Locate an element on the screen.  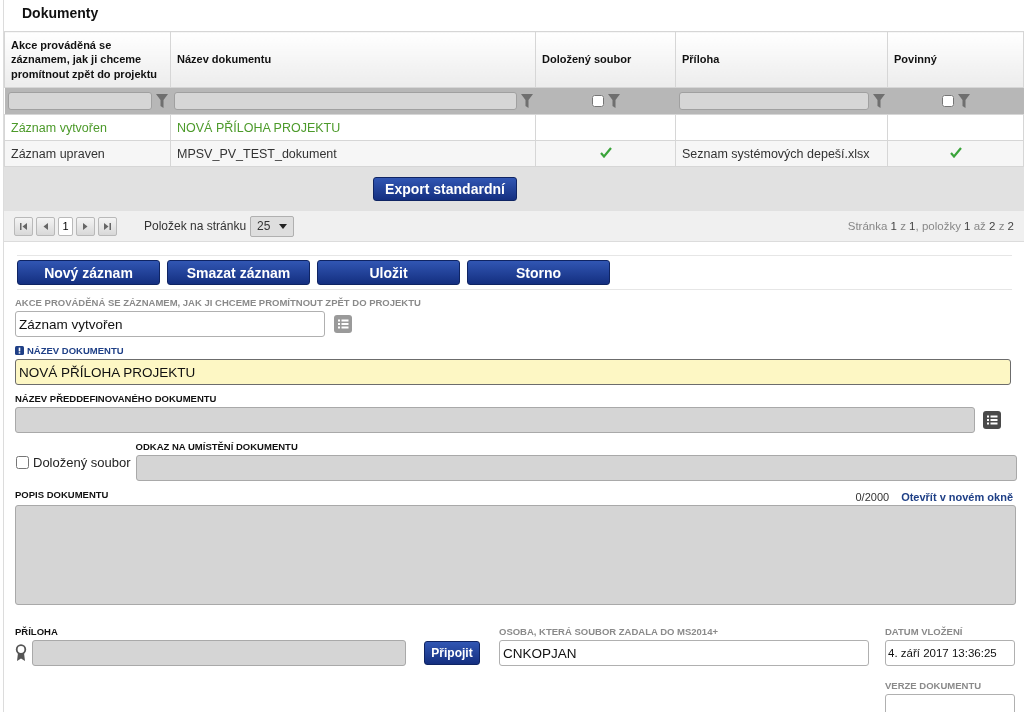
column-header: Příloha is located at coordinates (781, 59).